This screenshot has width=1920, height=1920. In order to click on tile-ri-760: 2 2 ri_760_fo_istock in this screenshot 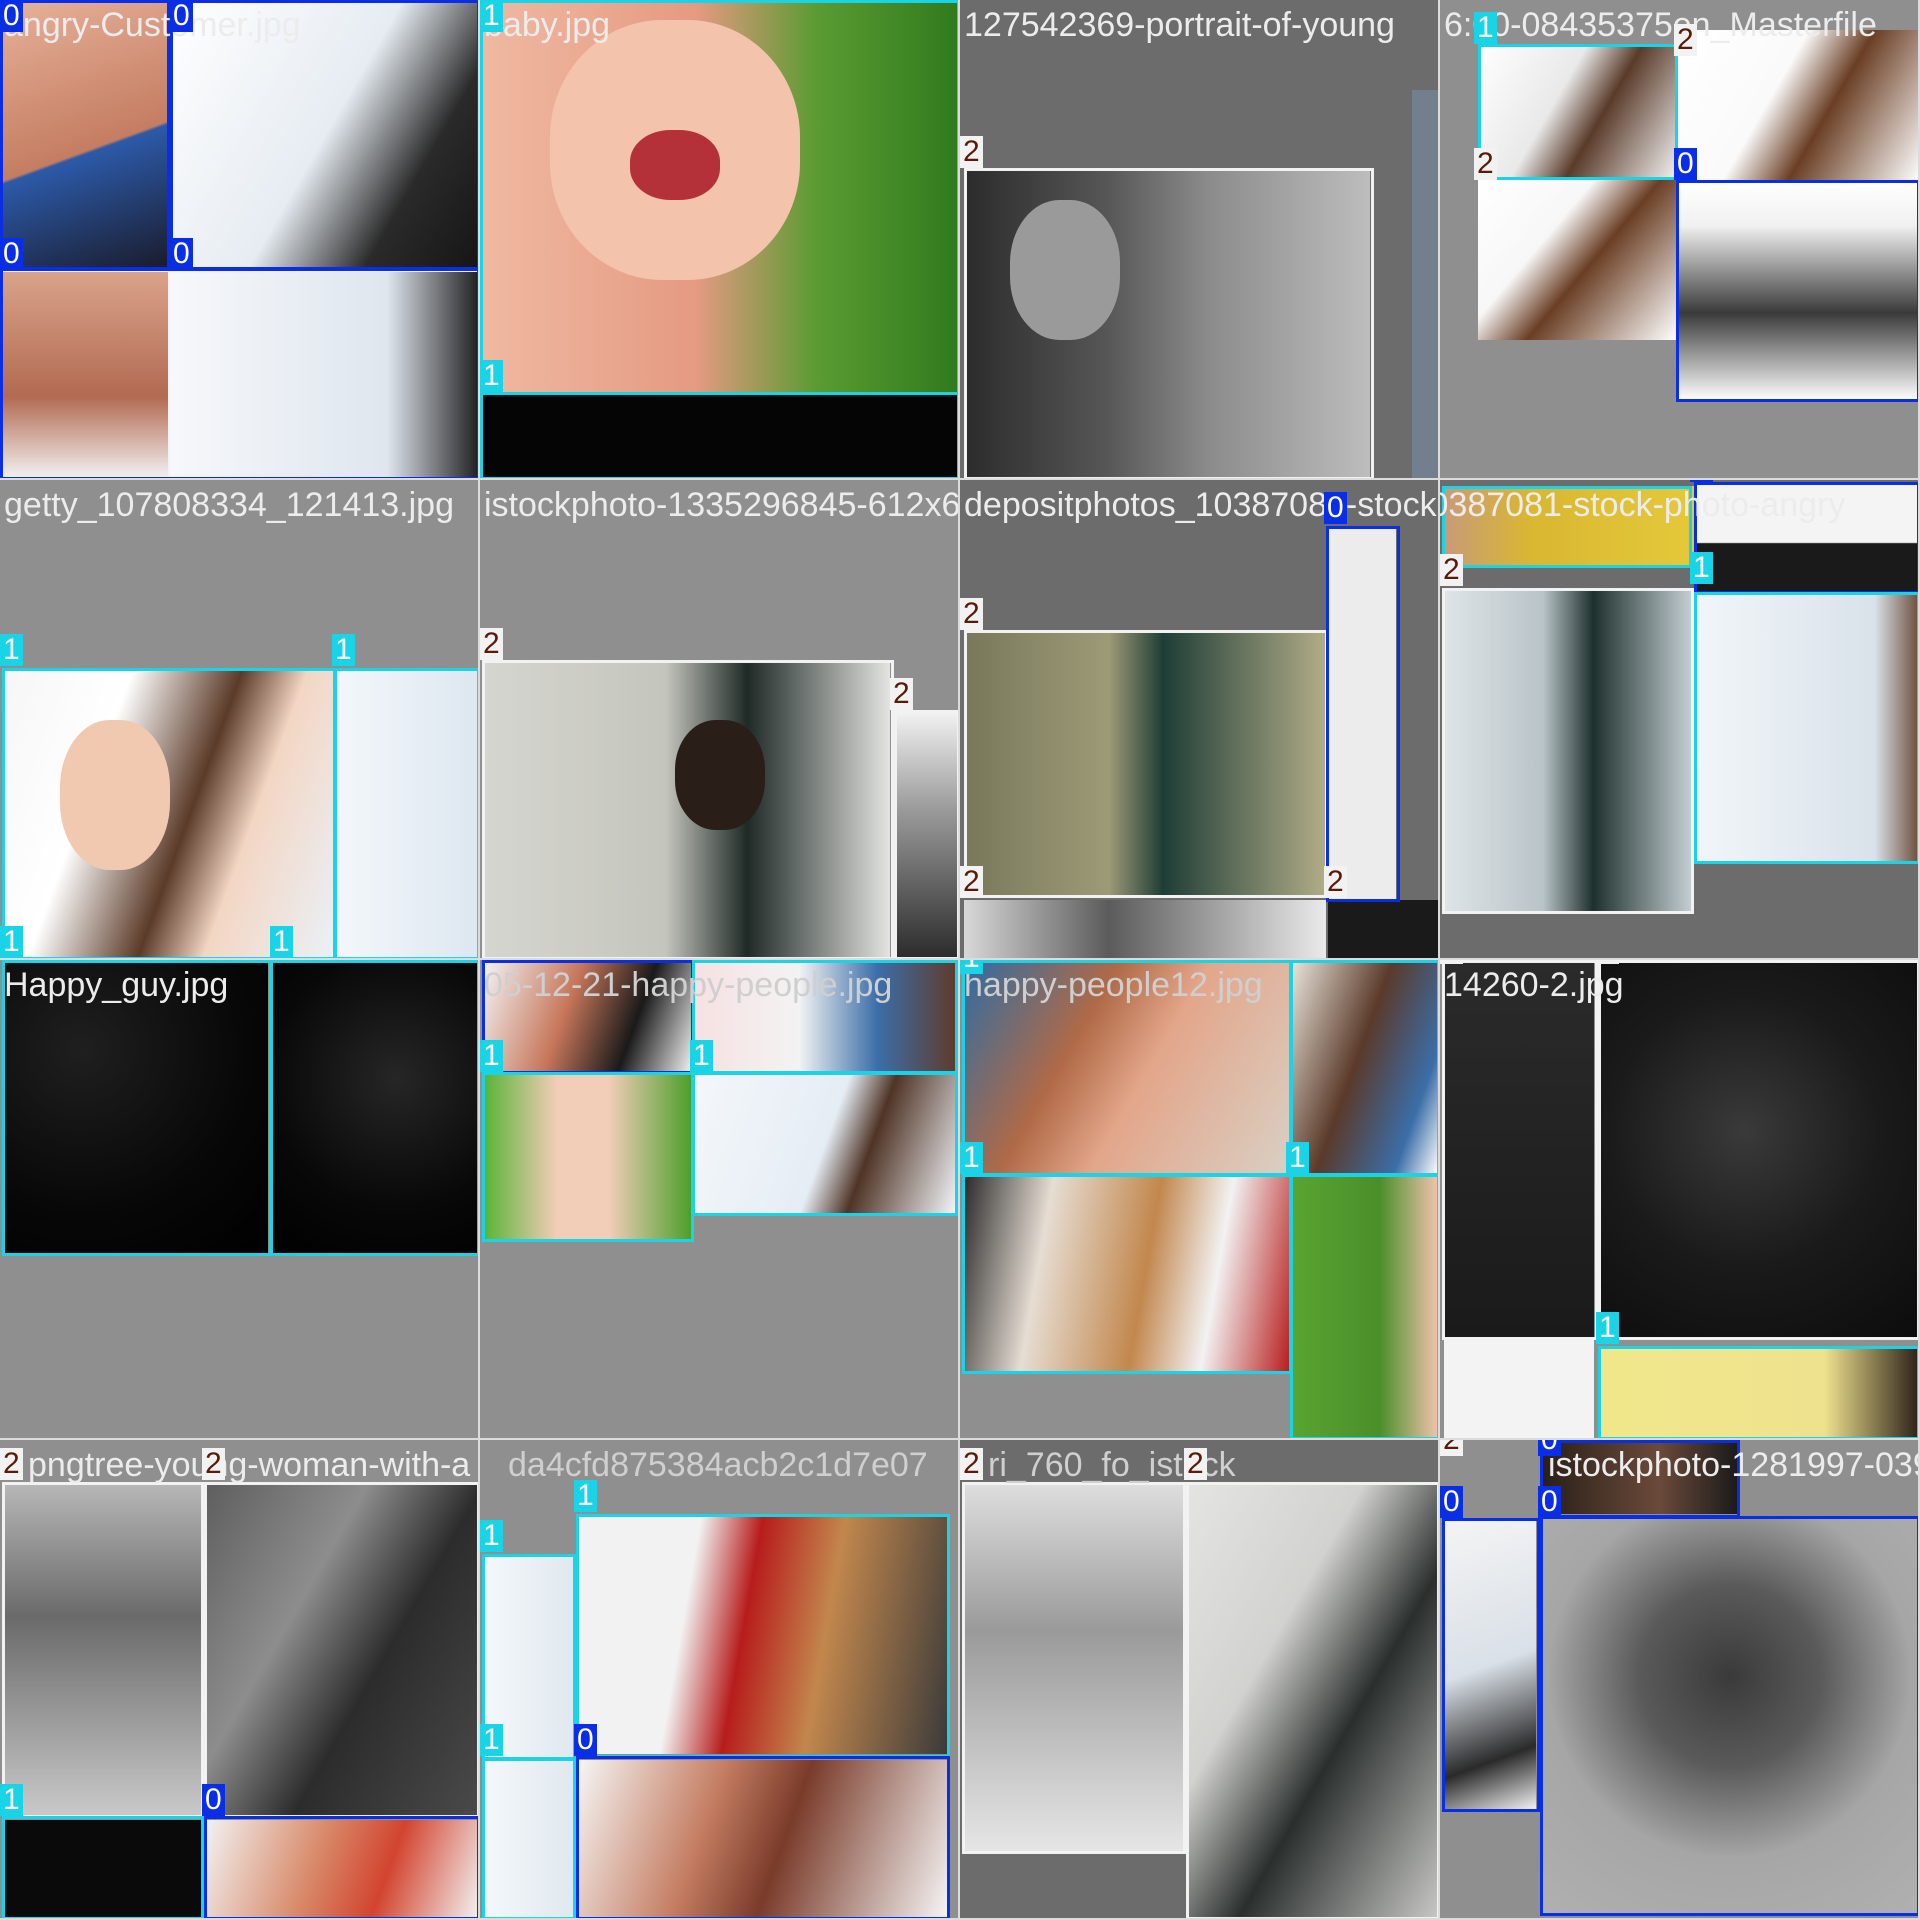, I will do `click(1200, 1680)`.